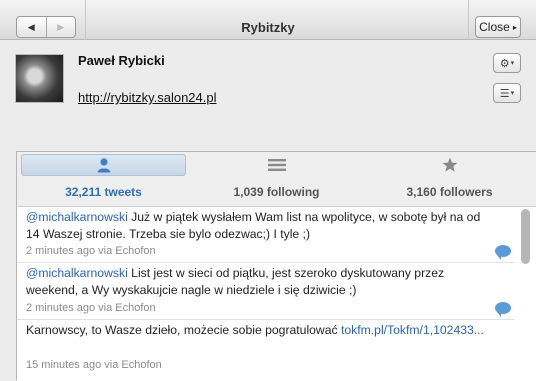 Image resolution: width=536 pixels, height=381 pixels. What do you see at coordinates (494, 27) in the screenshot?
I see `close-label: Close` at bounding box center [494, 27].